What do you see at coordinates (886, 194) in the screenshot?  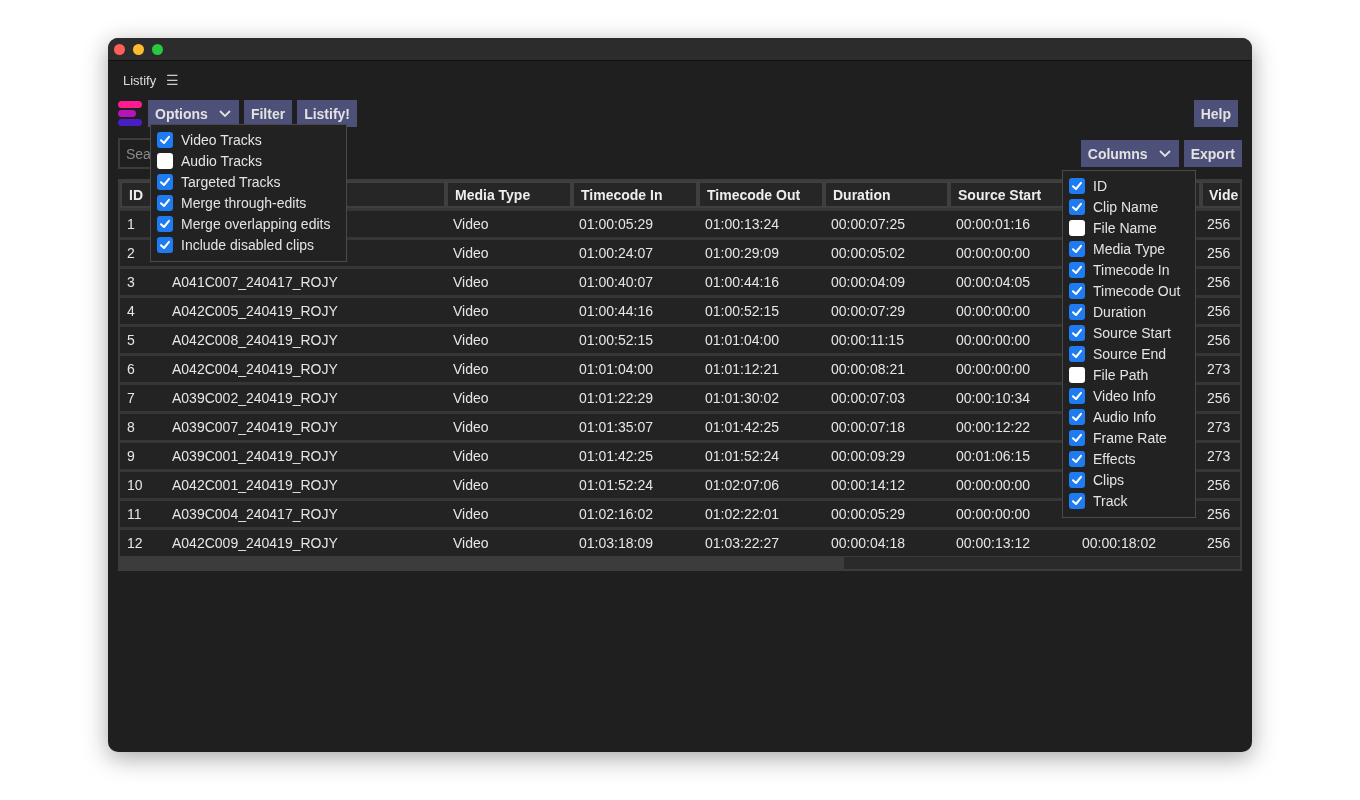 I see `column-header: Duration` at bounding box center [886, 194].